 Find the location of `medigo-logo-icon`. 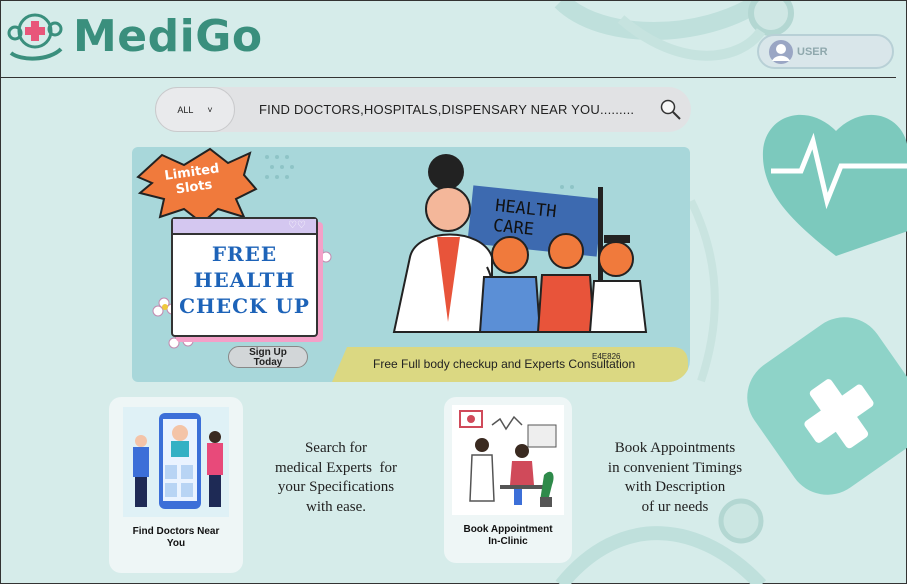

medigo-logo-icon is located at coordinates (35, 37).